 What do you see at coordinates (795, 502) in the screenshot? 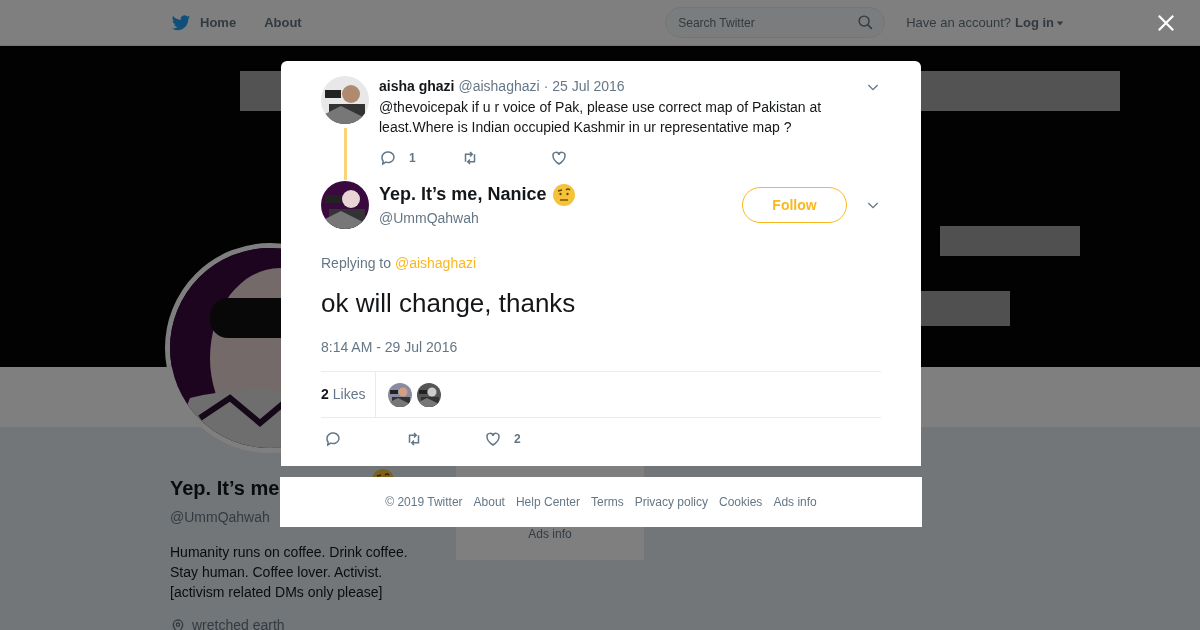
I see `footer-link: Ads info` at bounding box center [795, 502].